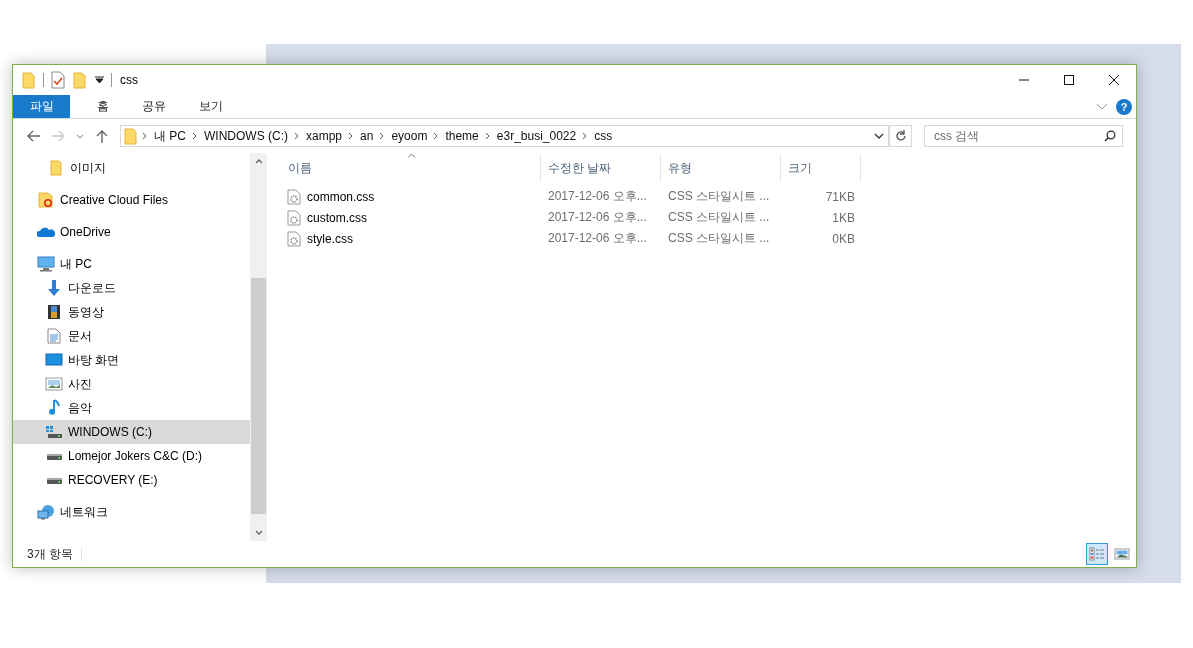 The width and height of the screenshot is (1193, 648). What do you see at coordinates (1124, 107) in the screenshot?
I see `help-button: ?` at bounding box center [1124, 107].